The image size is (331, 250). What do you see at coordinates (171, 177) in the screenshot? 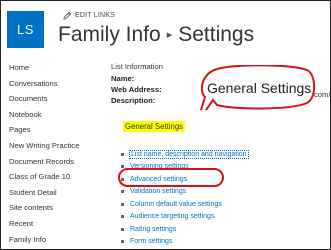
I see `advanced-settings-highlight-oval` at bounding box center [171, 177].